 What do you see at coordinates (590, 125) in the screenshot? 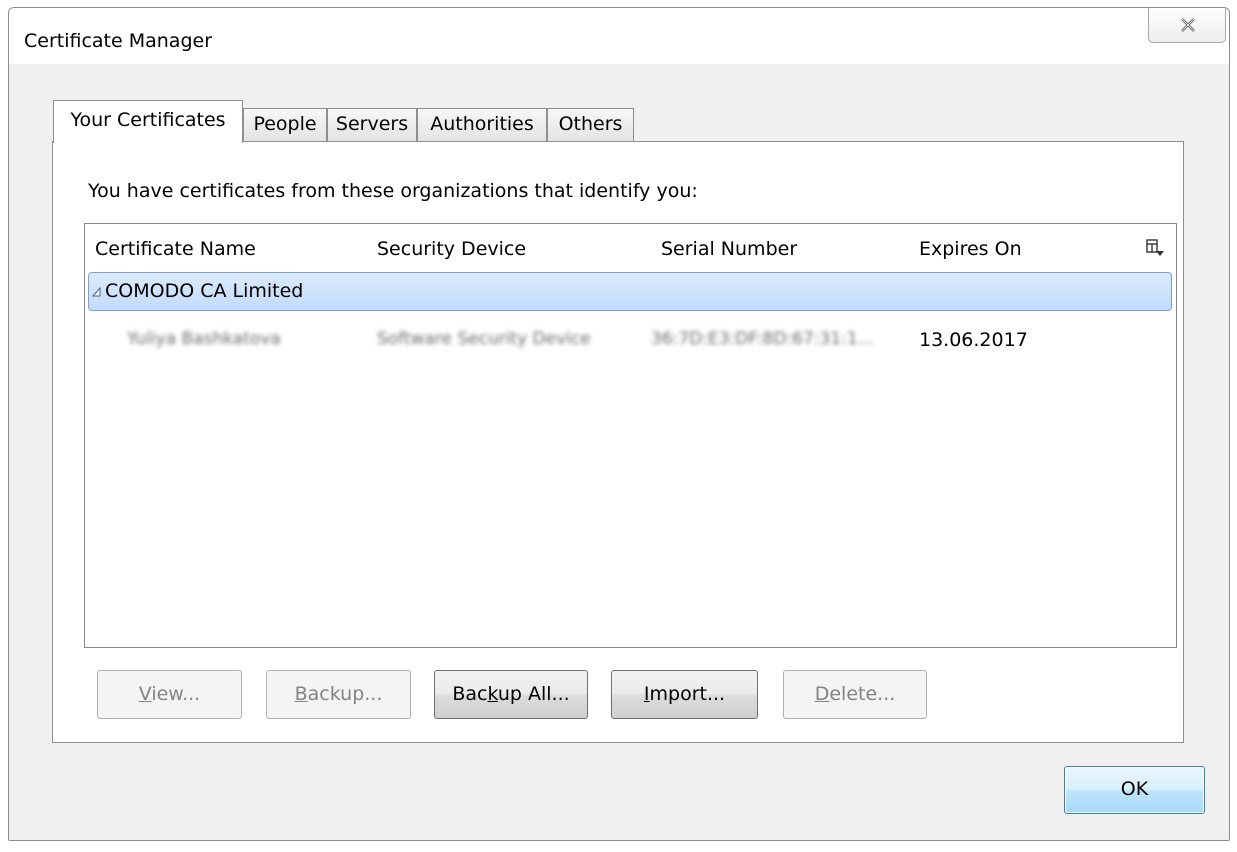
I see `tab-others: Others` at bounding box center [590, 125].